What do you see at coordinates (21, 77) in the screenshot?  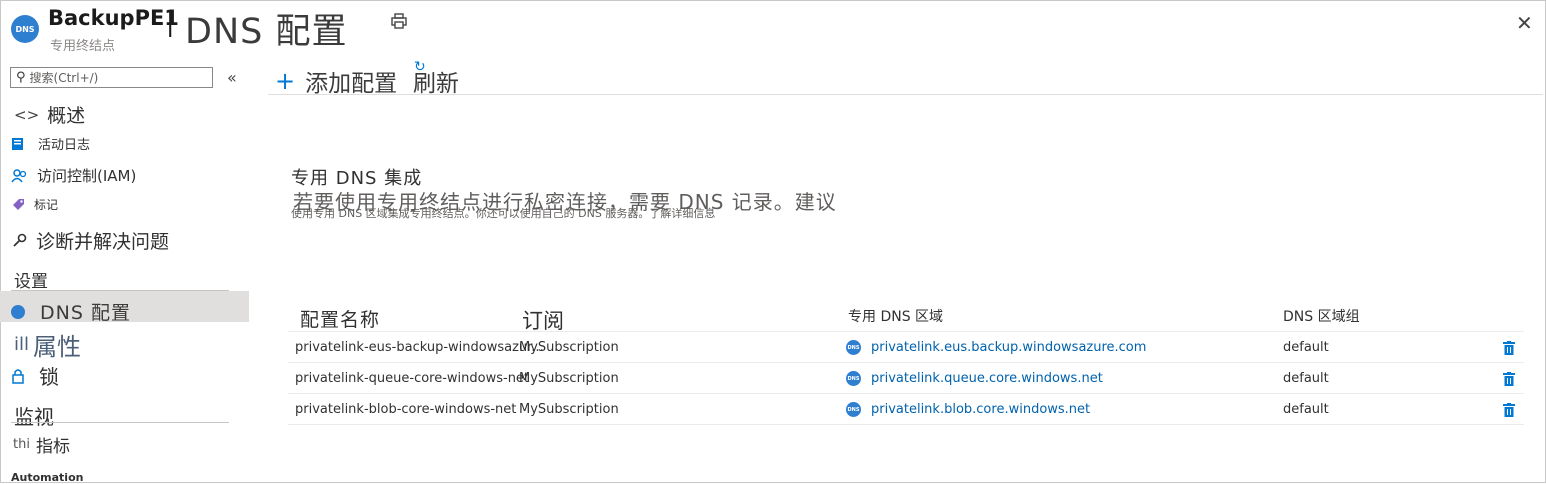 I see `search-icon: ⚲` at bounding box center [21, 77].